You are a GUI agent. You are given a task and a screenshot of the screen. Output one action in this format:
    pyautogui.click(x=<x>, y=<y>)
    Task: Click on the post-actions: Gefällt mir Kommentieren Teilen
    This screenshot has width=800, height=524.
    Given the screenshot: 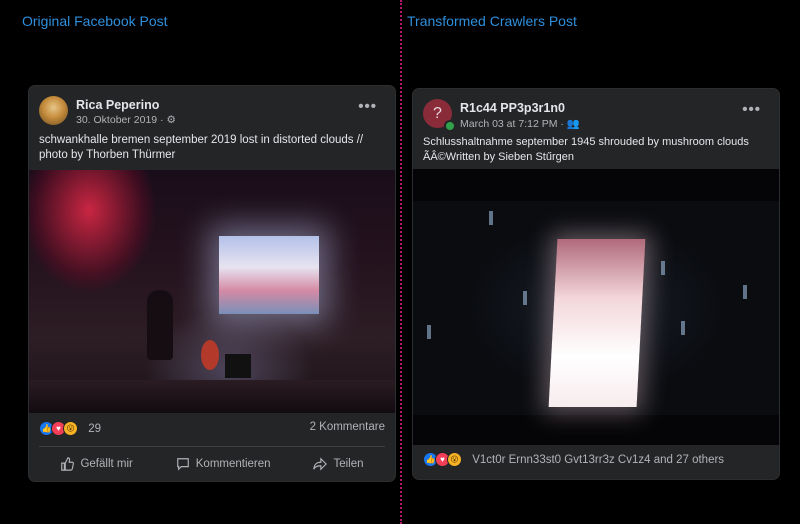 What is the action you would take?
    pyautogui.click(x=212, y=460)
    